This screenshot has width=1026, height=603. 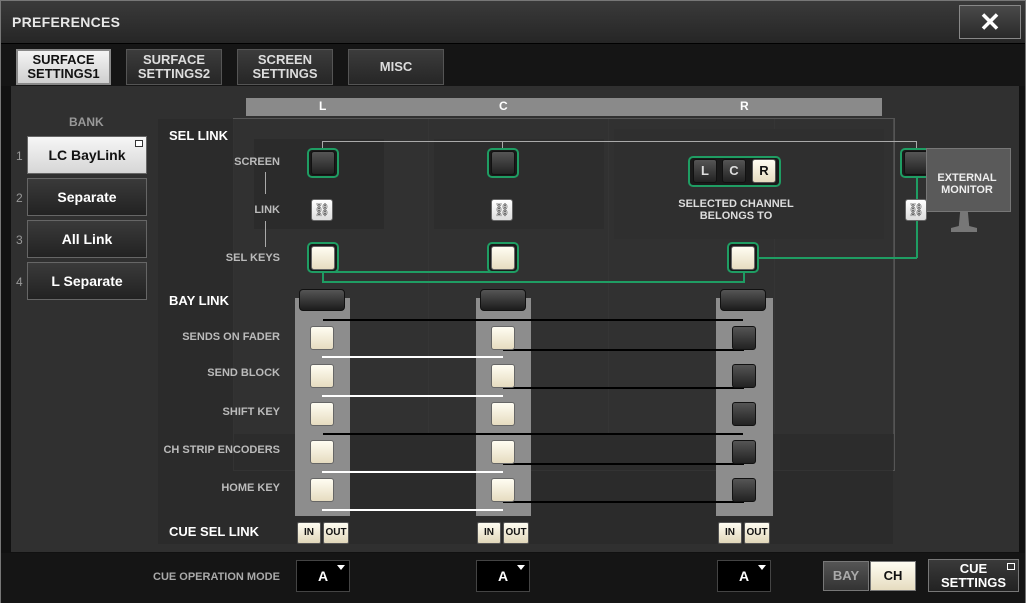 I want to click on cue-mode-dropdown-r: A, so click(x=744, y=576).